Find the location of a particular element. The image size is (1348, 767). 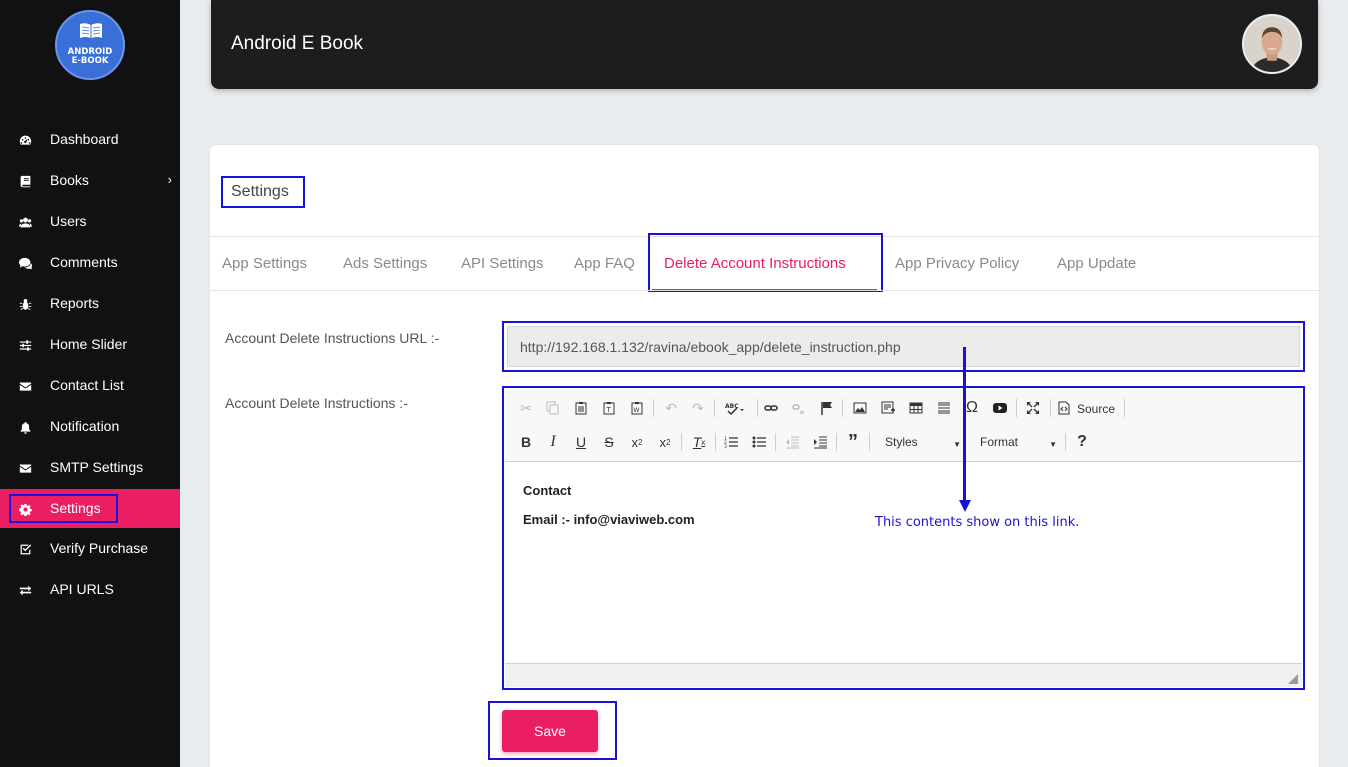

spellcheck-icon: ABC is located at coordinates (735, 408).